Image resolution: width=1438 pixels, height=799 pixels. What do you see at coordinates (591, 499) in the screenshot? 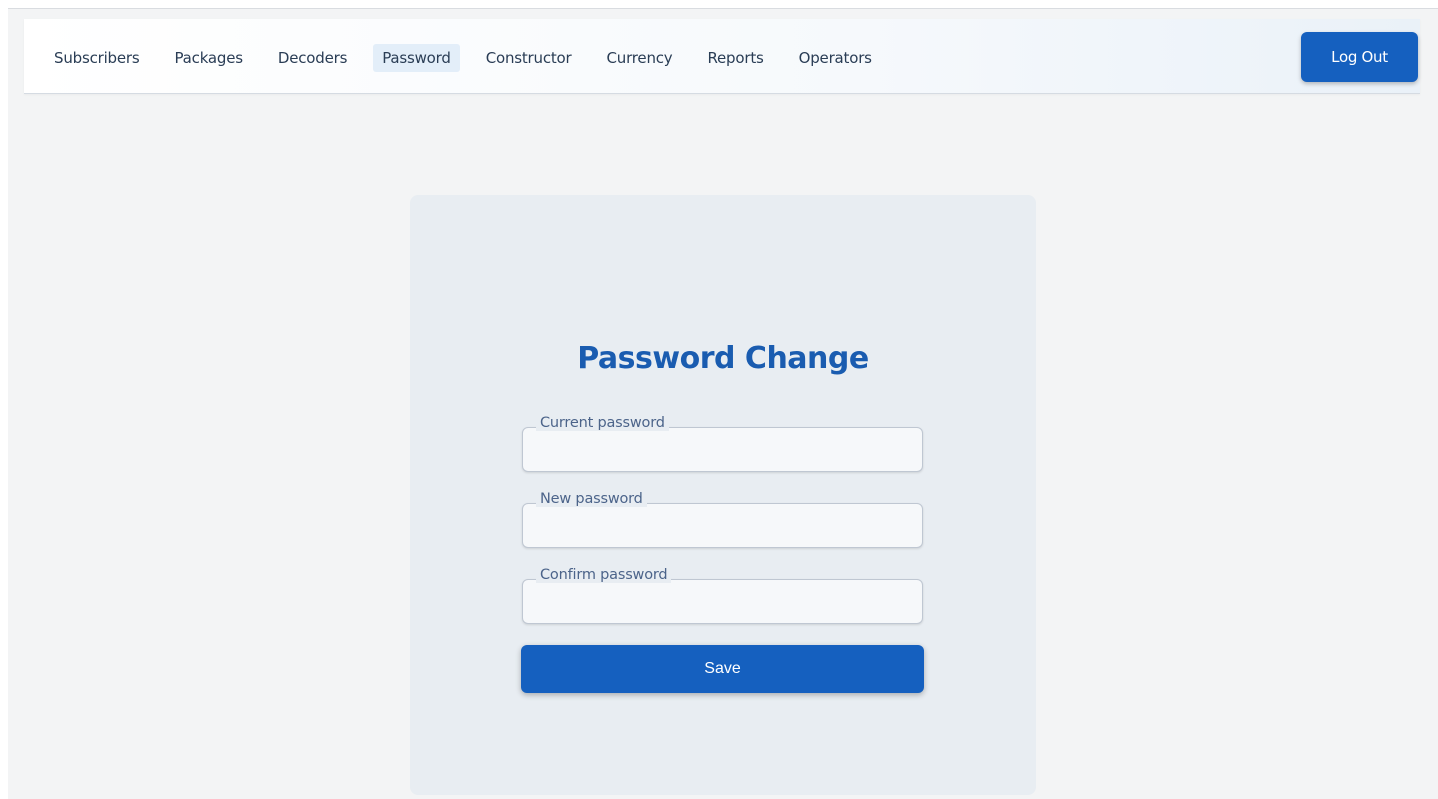
I see `new-password-label: New password` at bounding box center [591, 499].